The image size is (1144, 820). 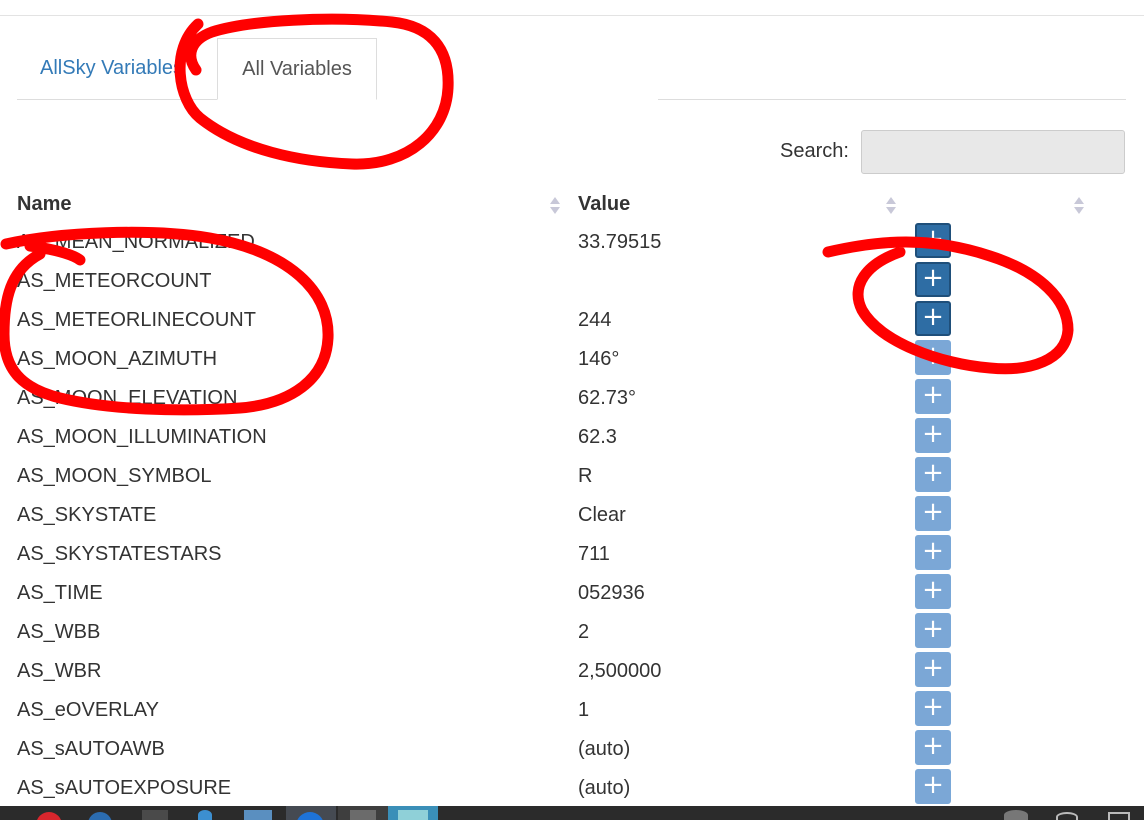 I want to click on table-row: AS_WBB 2 +, so click(x=572, y=630).